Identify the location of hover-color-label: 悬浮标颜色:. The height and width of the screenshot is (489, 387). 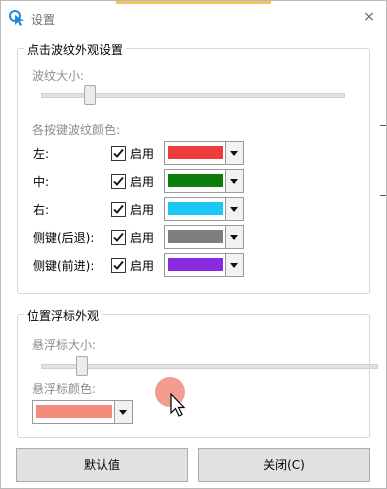
(64, 389).